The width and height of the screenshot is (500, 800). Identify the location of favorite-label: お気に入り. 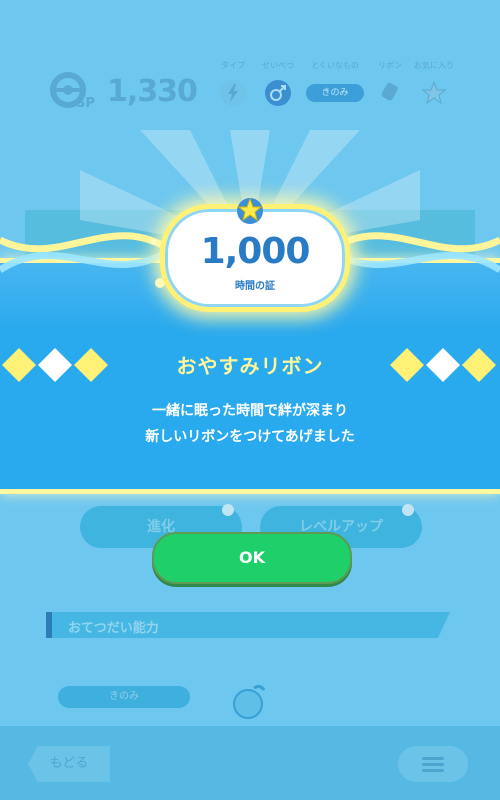
(434, 65).